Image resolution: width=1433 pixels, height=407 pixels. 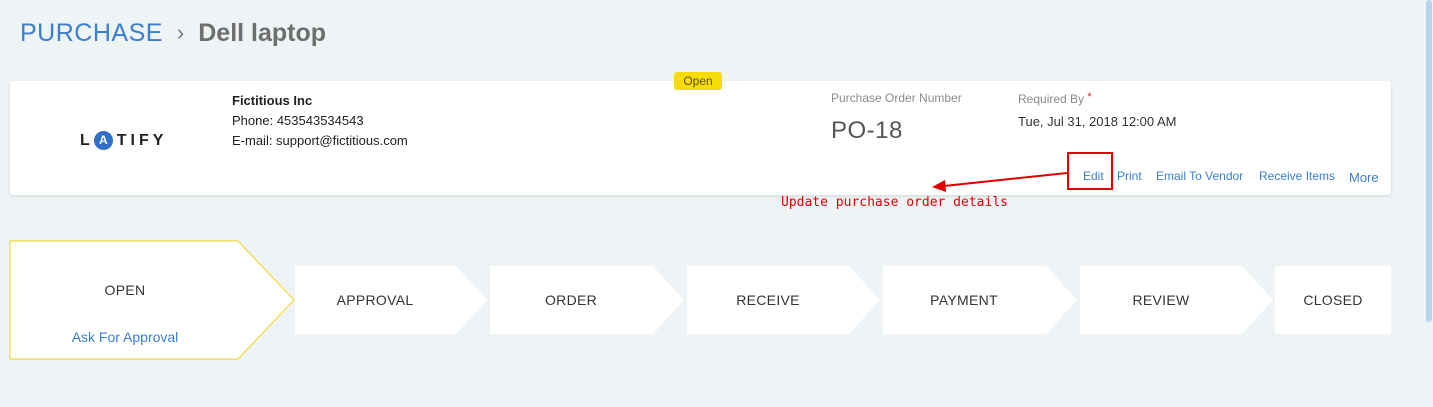 What do you see at coordinates (1113, 111) in the screenshot?
I see `required-by-block: Required By * Tue, Jul 31, 2018 12:00 AM` at bounding box center [1113, 111].